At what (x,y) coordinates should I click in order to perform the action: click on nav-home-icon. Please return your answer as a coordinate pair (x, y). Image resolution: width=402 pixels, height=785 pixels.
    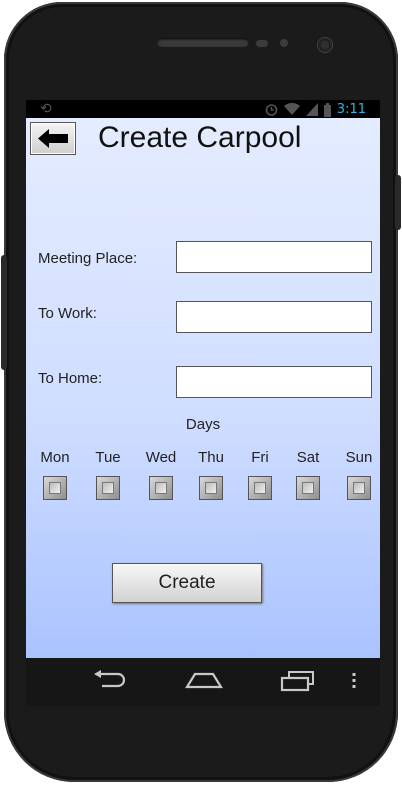
    Looking at the image, I should click on (204, 680).